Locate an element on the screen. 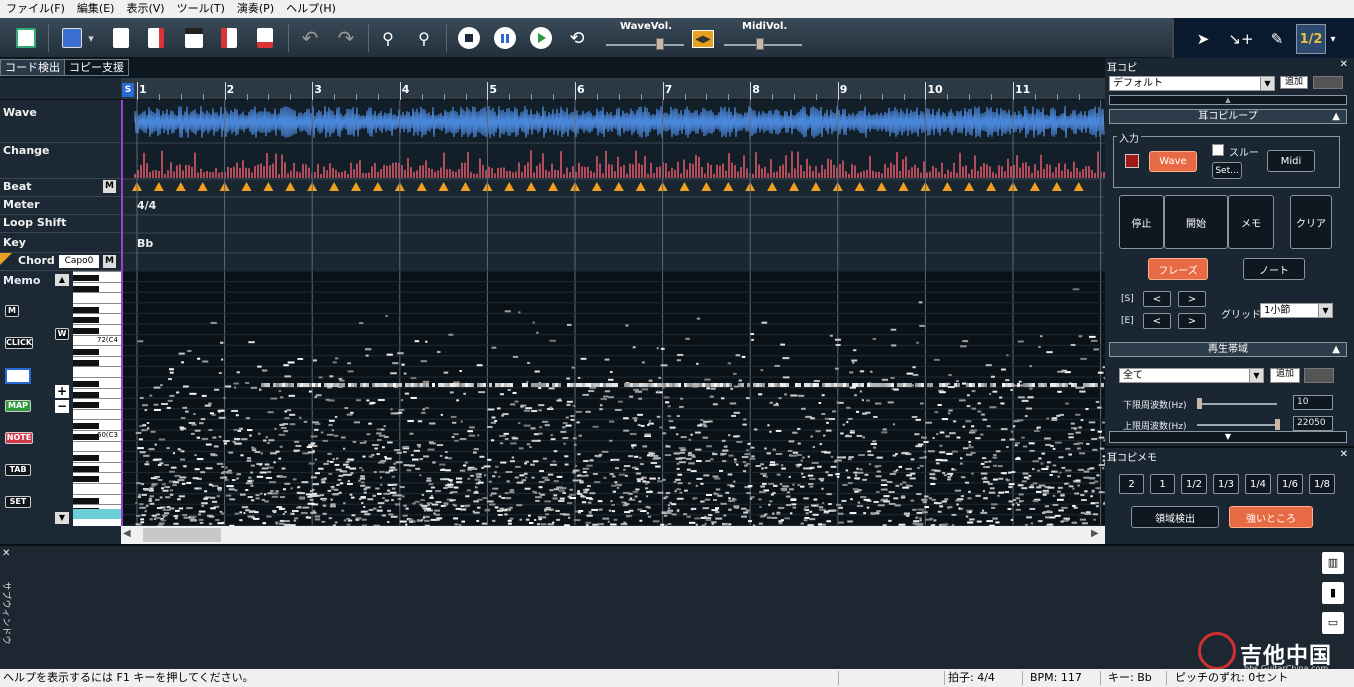 This screenshot has height=687, width=1354. save-icon is located at coordinates (194, 38).